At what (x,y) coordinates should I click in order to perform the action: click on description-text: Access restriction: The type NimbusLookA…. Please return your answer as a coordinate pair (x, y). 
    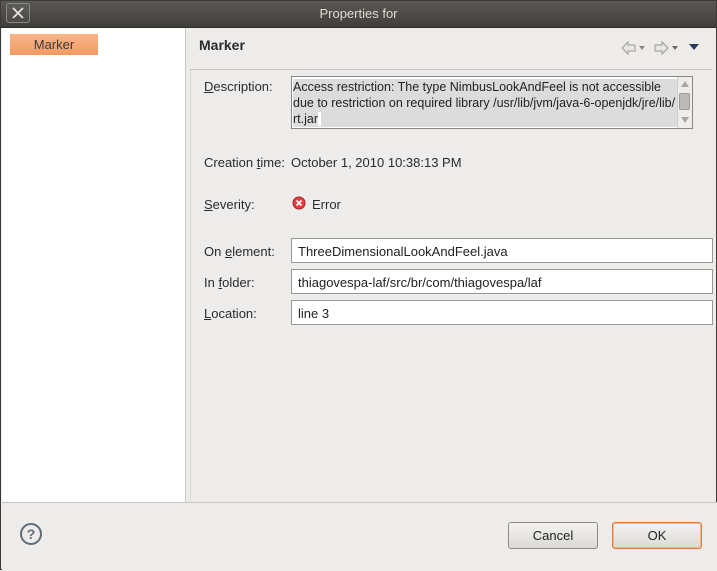
    Looking at the image, I should click on (486, 103).